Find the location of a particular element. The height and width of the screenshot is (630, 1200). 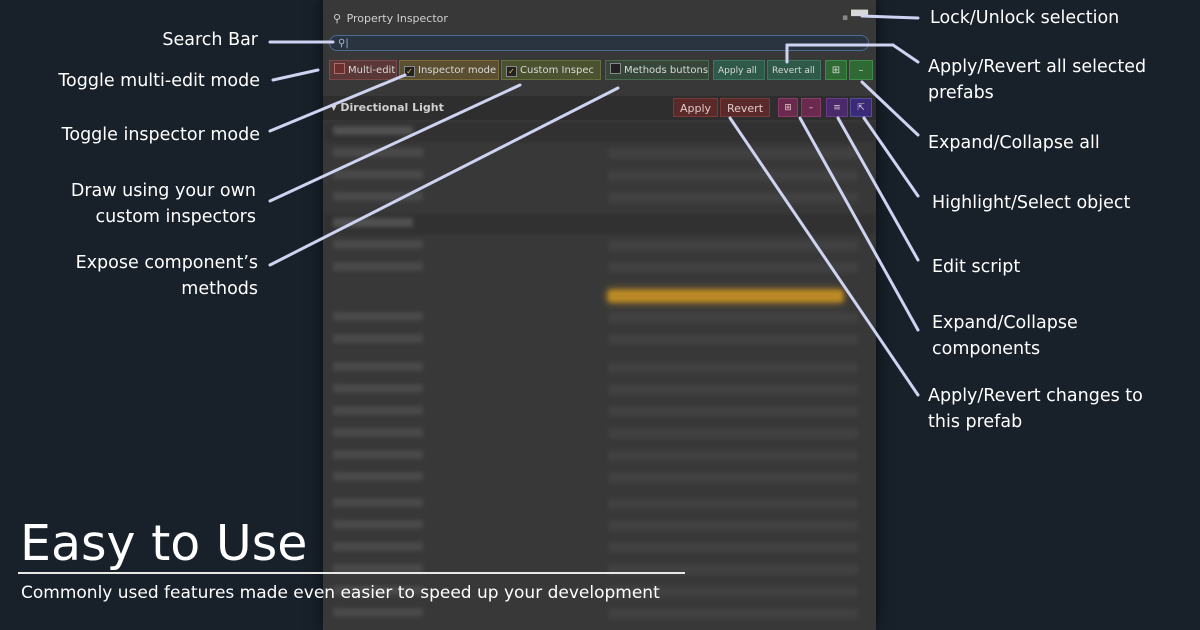

annotation-line: methods is located at coordinates (219, 289).